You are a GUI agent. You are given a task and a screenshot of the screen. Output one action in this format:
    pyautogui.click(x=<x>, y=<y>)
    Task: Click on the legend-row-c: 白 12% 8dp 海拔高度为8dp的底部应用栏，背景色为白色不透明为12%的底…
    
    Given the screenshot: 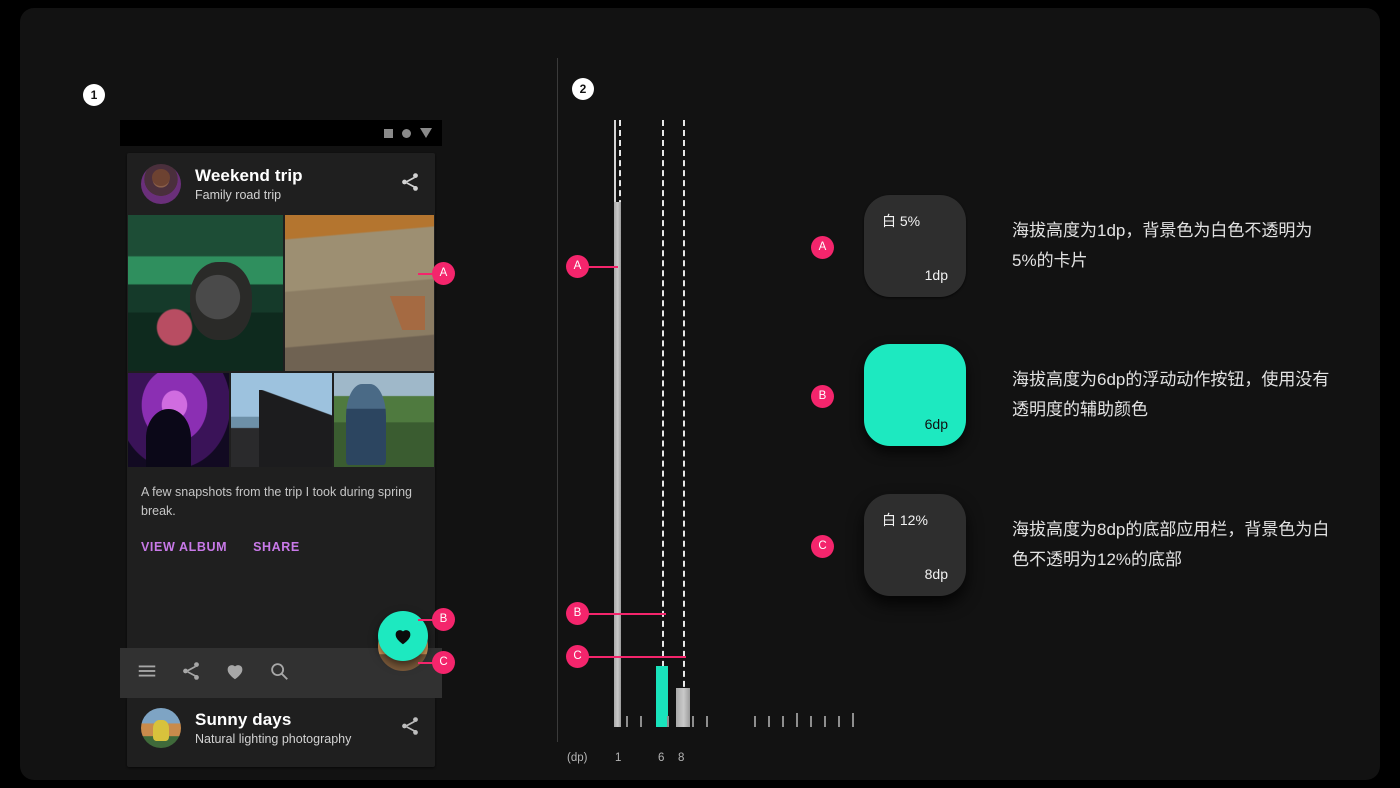 What is the action you would take?
    pyautogui.click(x=1098, y=545)
    